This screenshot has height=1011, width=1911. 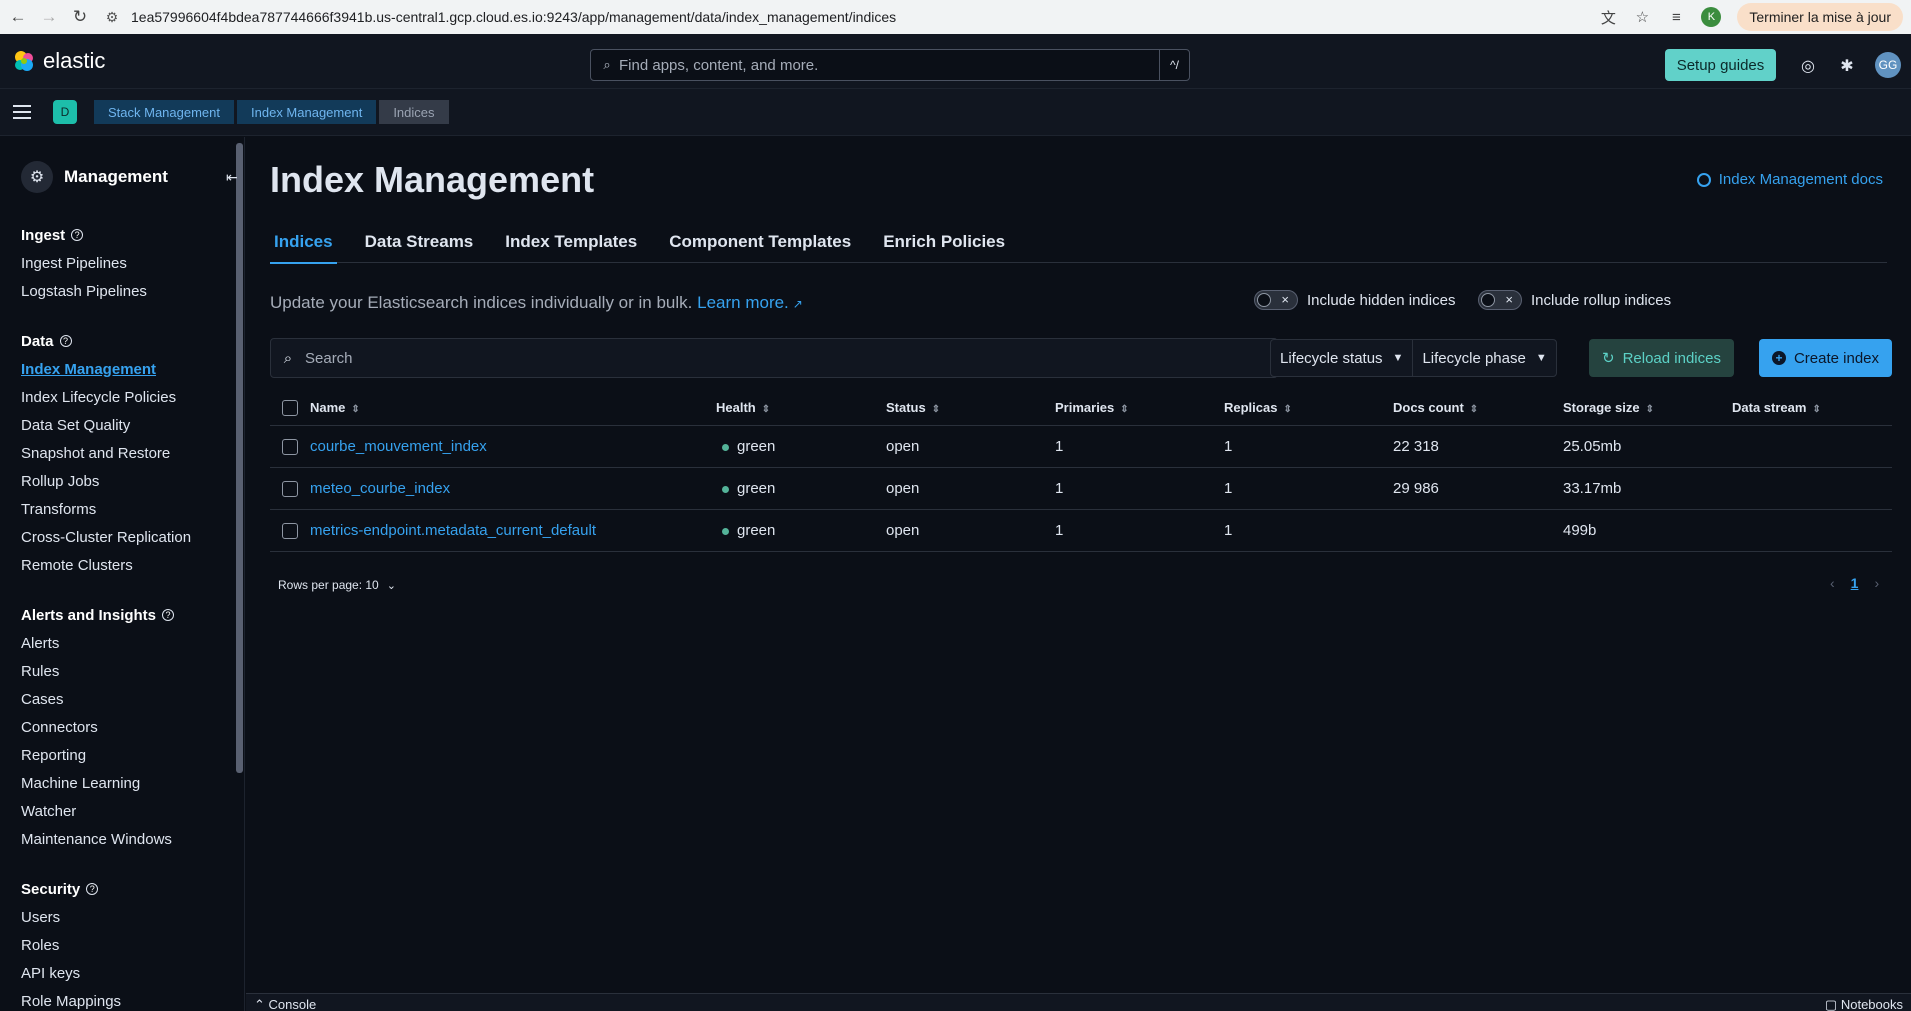 What do you see at coordinates (1541, 358) in the screenshot?
I see `chevron-down-icon: ▼` at bounding box center [1541, 358].